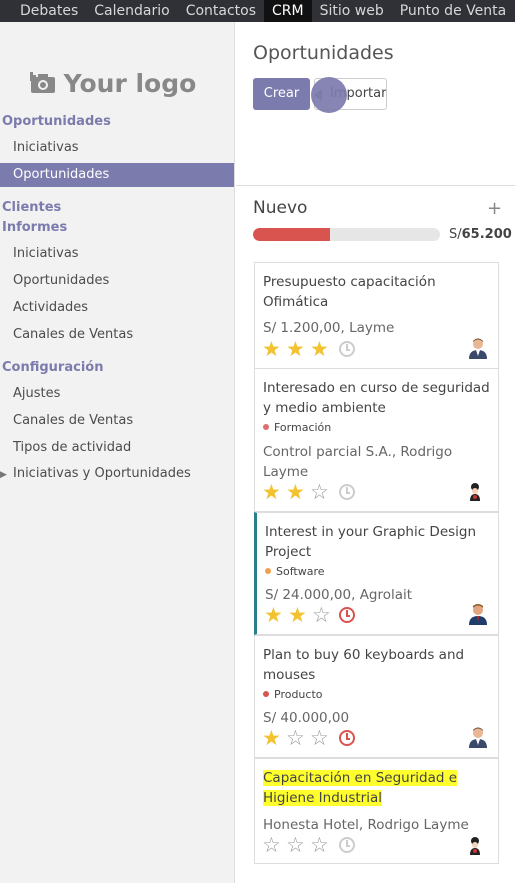 The image size is (515, 883). What do you see at coordinates (306, 718) in the screenshot?
I see `card-subtitle: S/ 40.000,00` at bounding box center [306, 718].